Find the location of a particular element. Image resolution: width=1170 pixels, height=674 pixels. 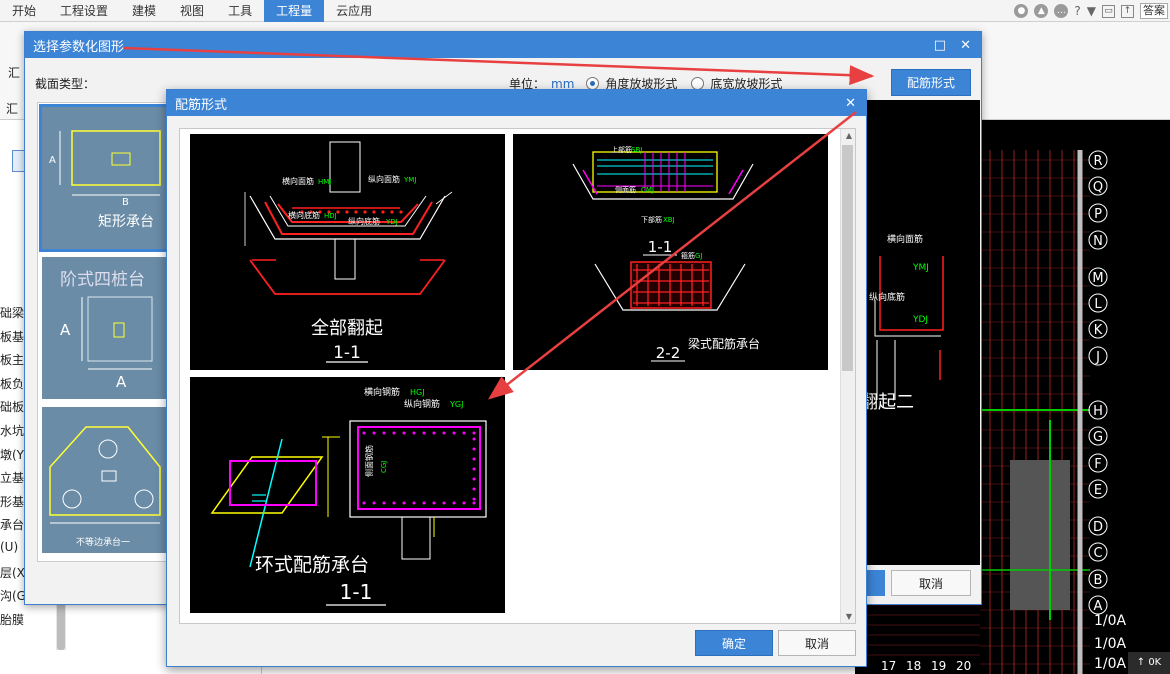

bell-icon: ▲ is located at coordinates (1041, 11).